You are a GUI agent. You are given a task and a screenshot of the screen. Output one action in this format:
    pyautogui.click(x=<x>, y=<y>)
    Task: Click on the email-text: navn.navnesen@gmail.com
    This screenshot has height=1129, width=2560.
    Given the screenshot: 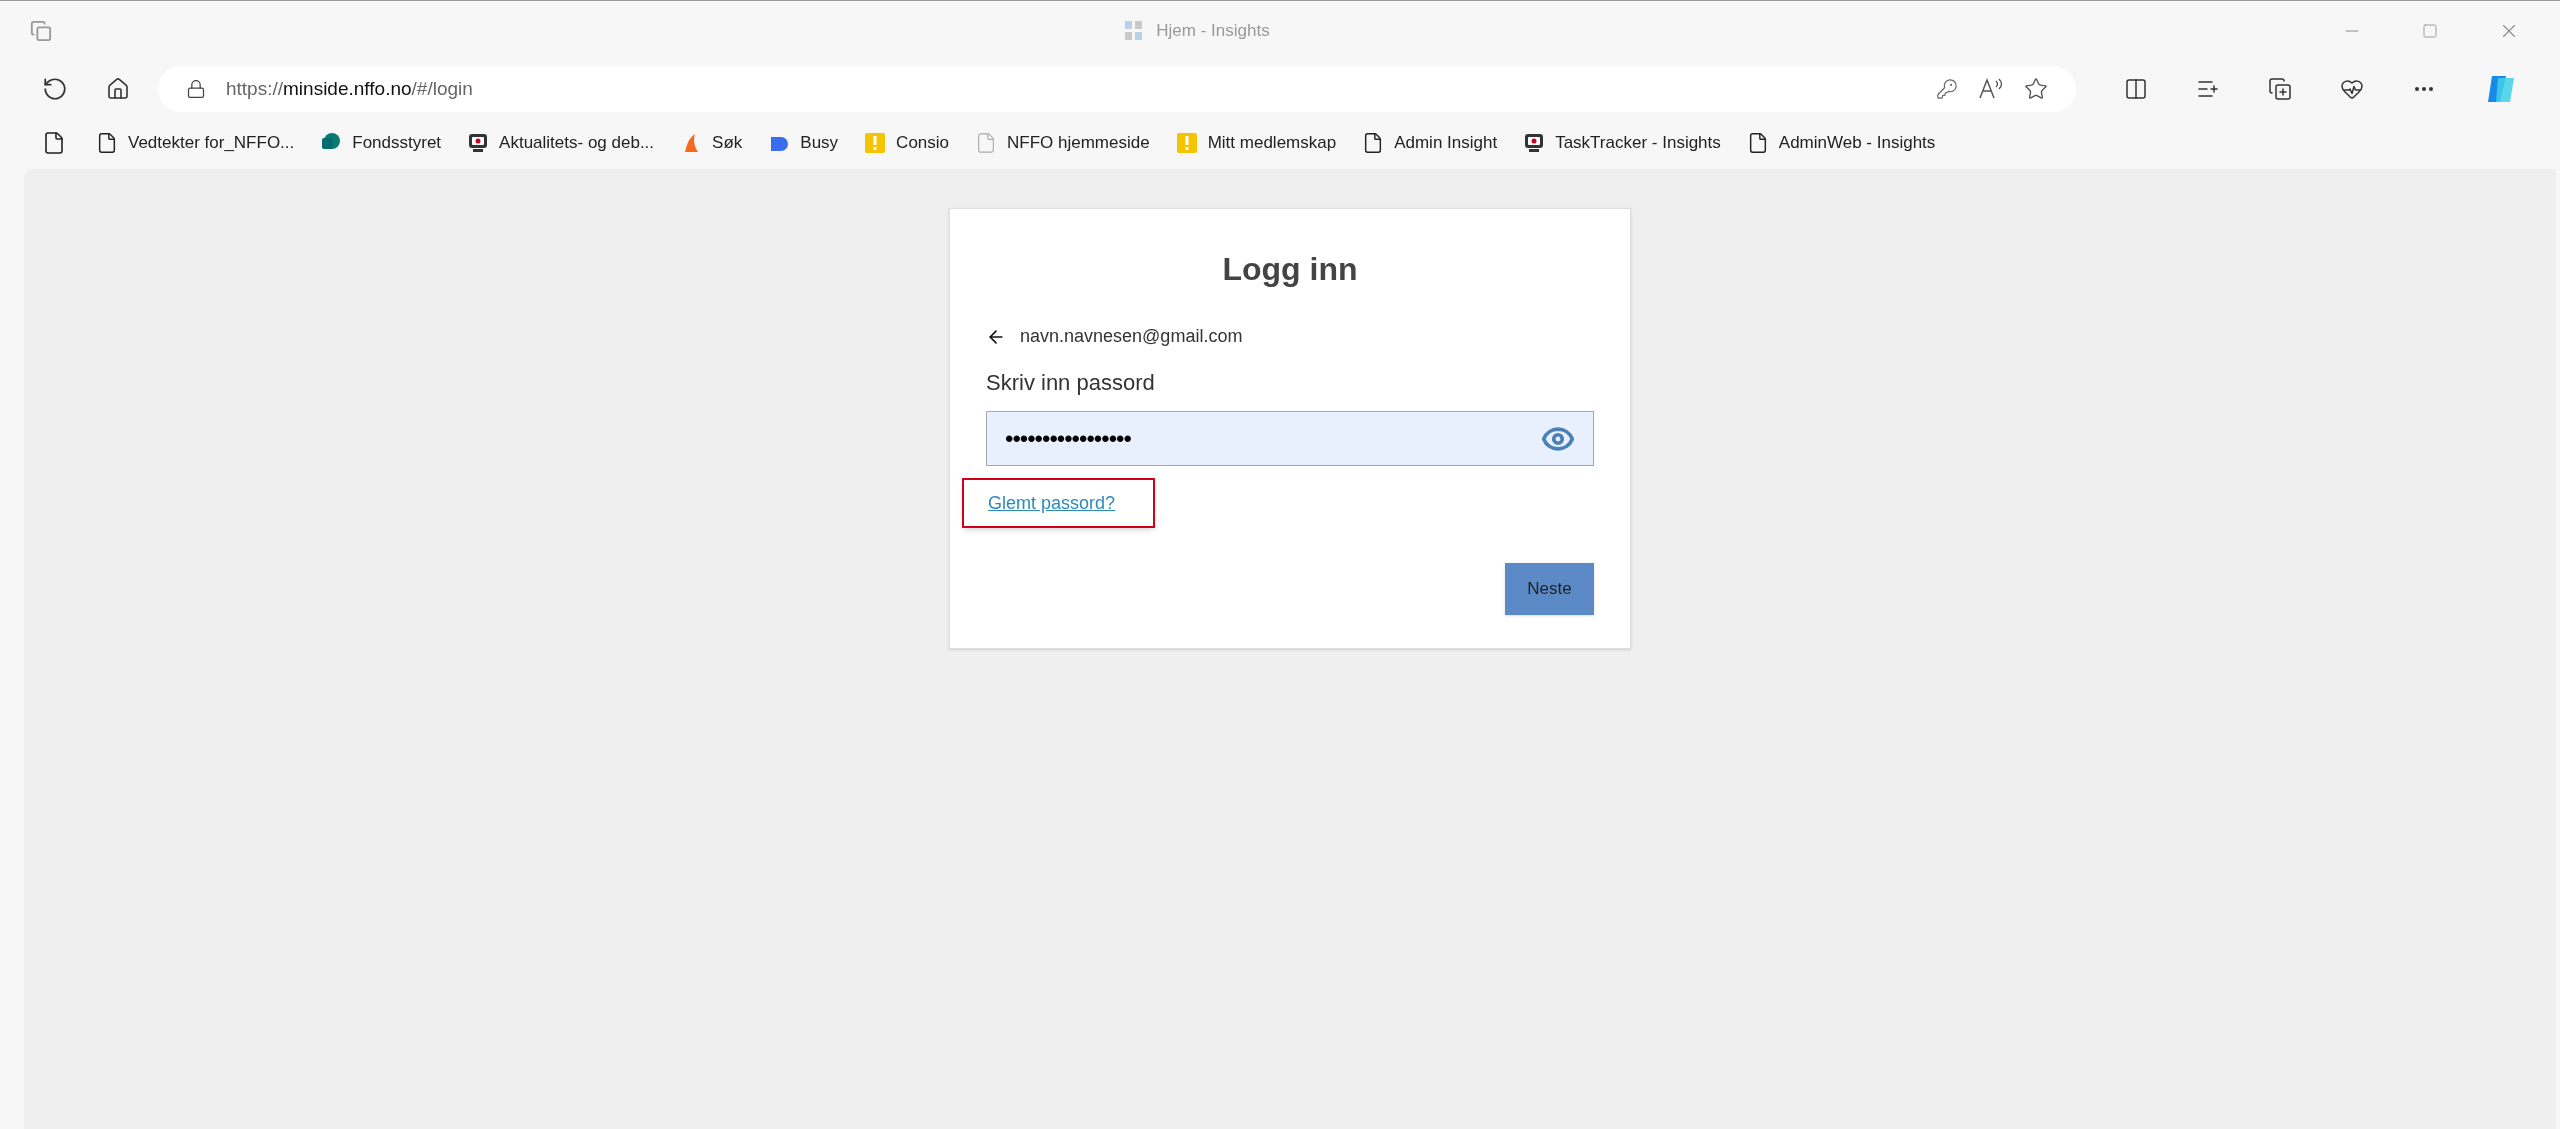 What is the action you would take?
    pyautogui.click(x=1131, y=336)
    